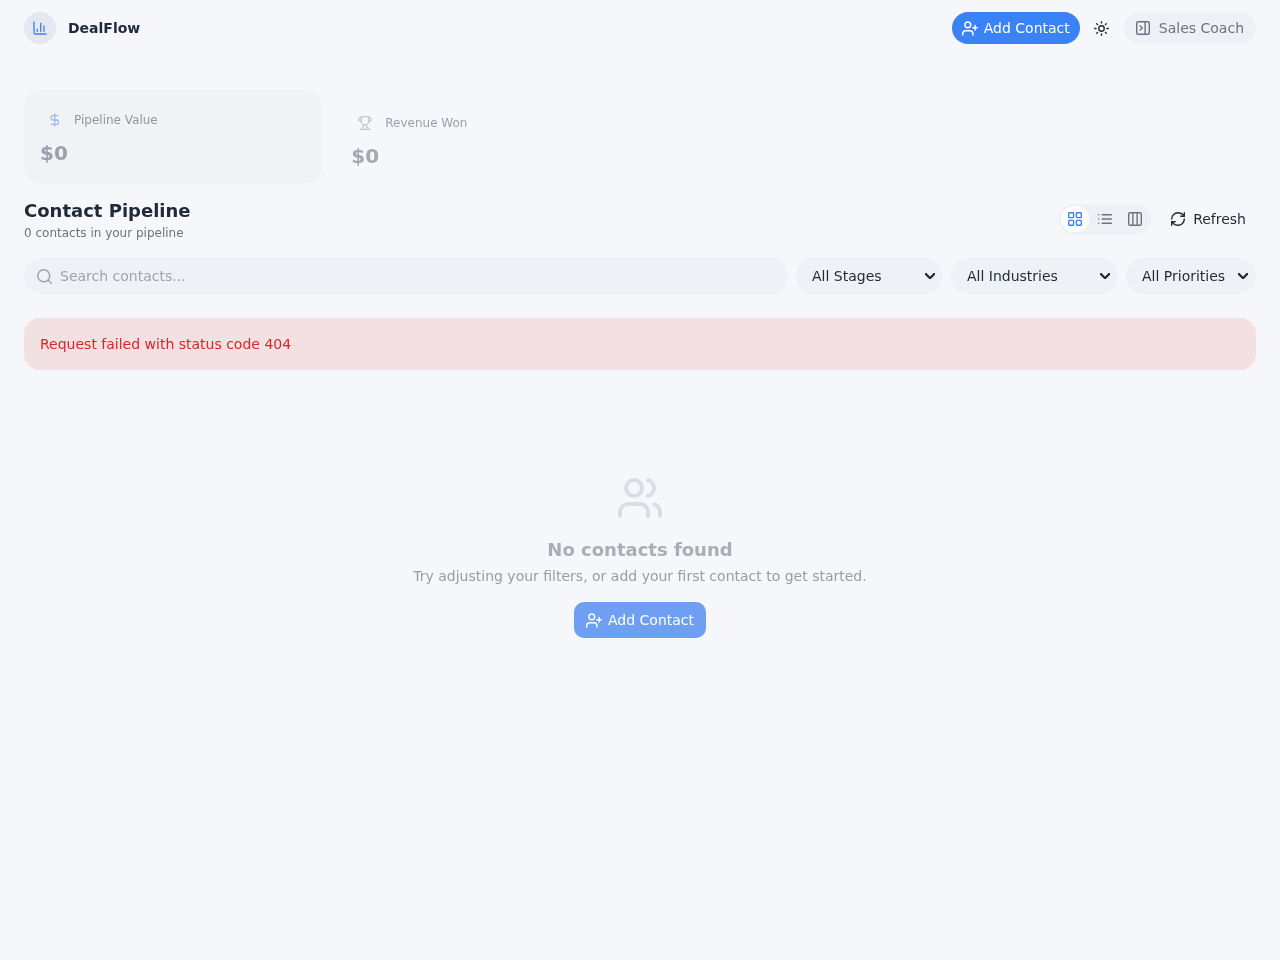  What do you see at coordinates (1191, 276) in the screenshot?
I see `priority-filter-select: All Priorities` at bounding box center [1191, 276].